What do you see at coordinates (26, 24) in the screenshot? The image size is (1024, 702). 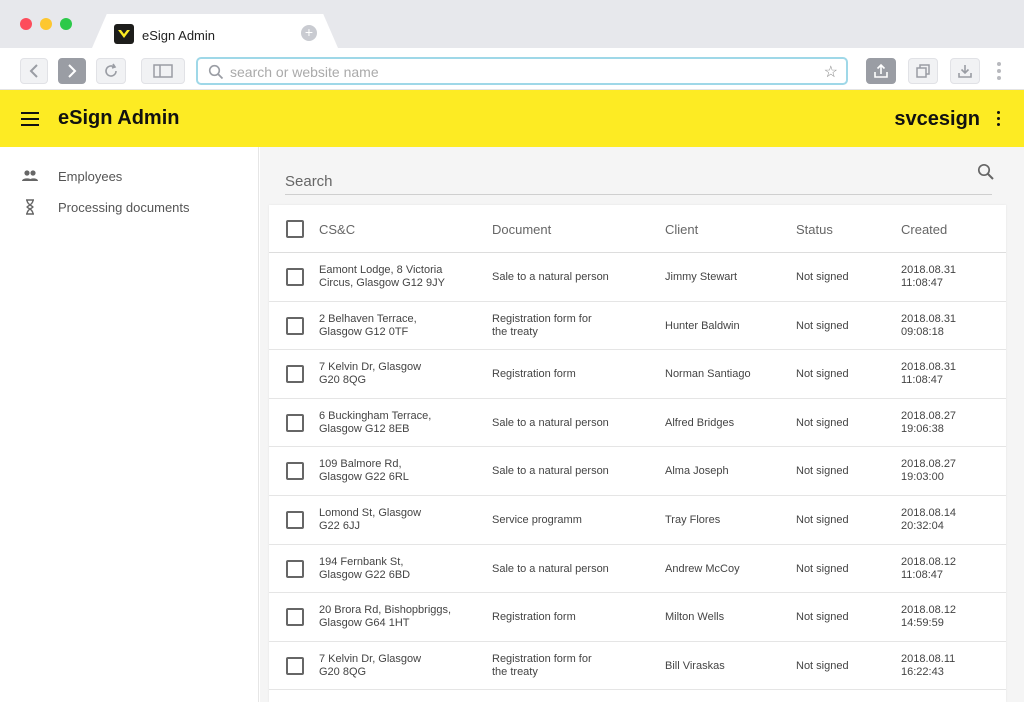 I see `close-window-button` at bounding box center [26, 24].